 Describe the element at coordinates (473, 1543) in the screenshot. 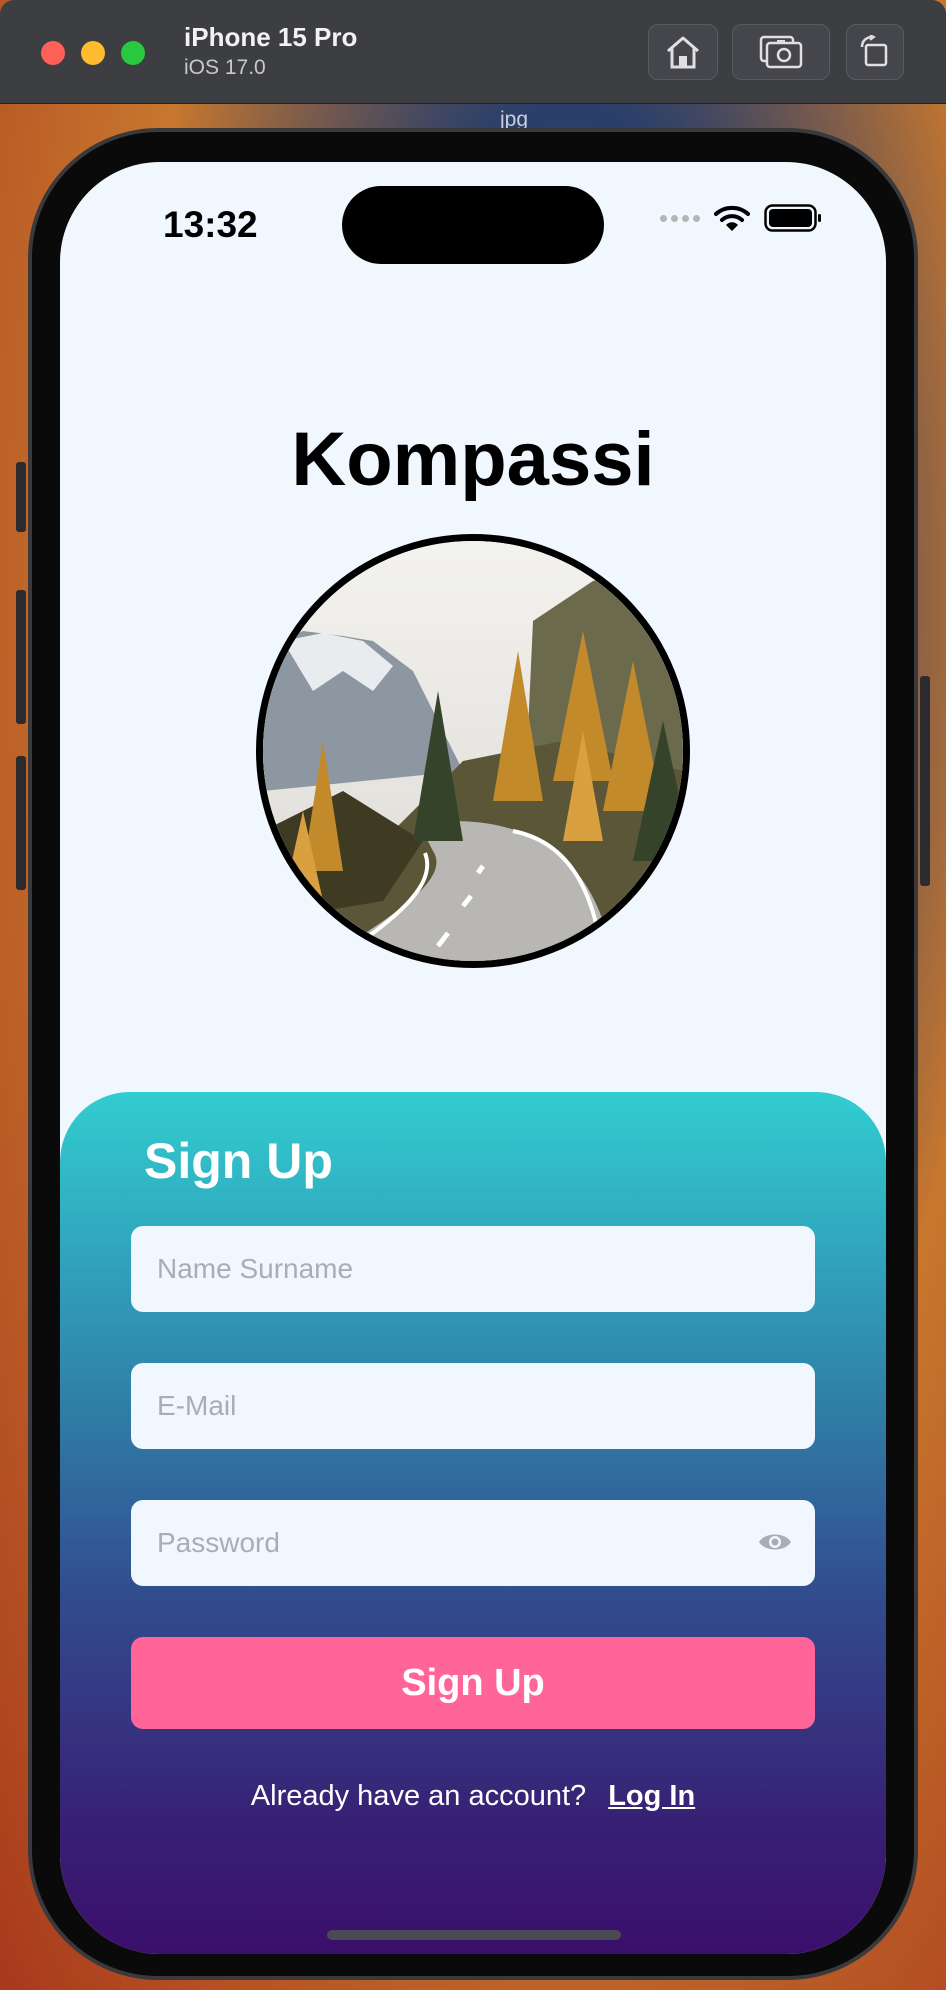

I see `password-field: Password` at that location.